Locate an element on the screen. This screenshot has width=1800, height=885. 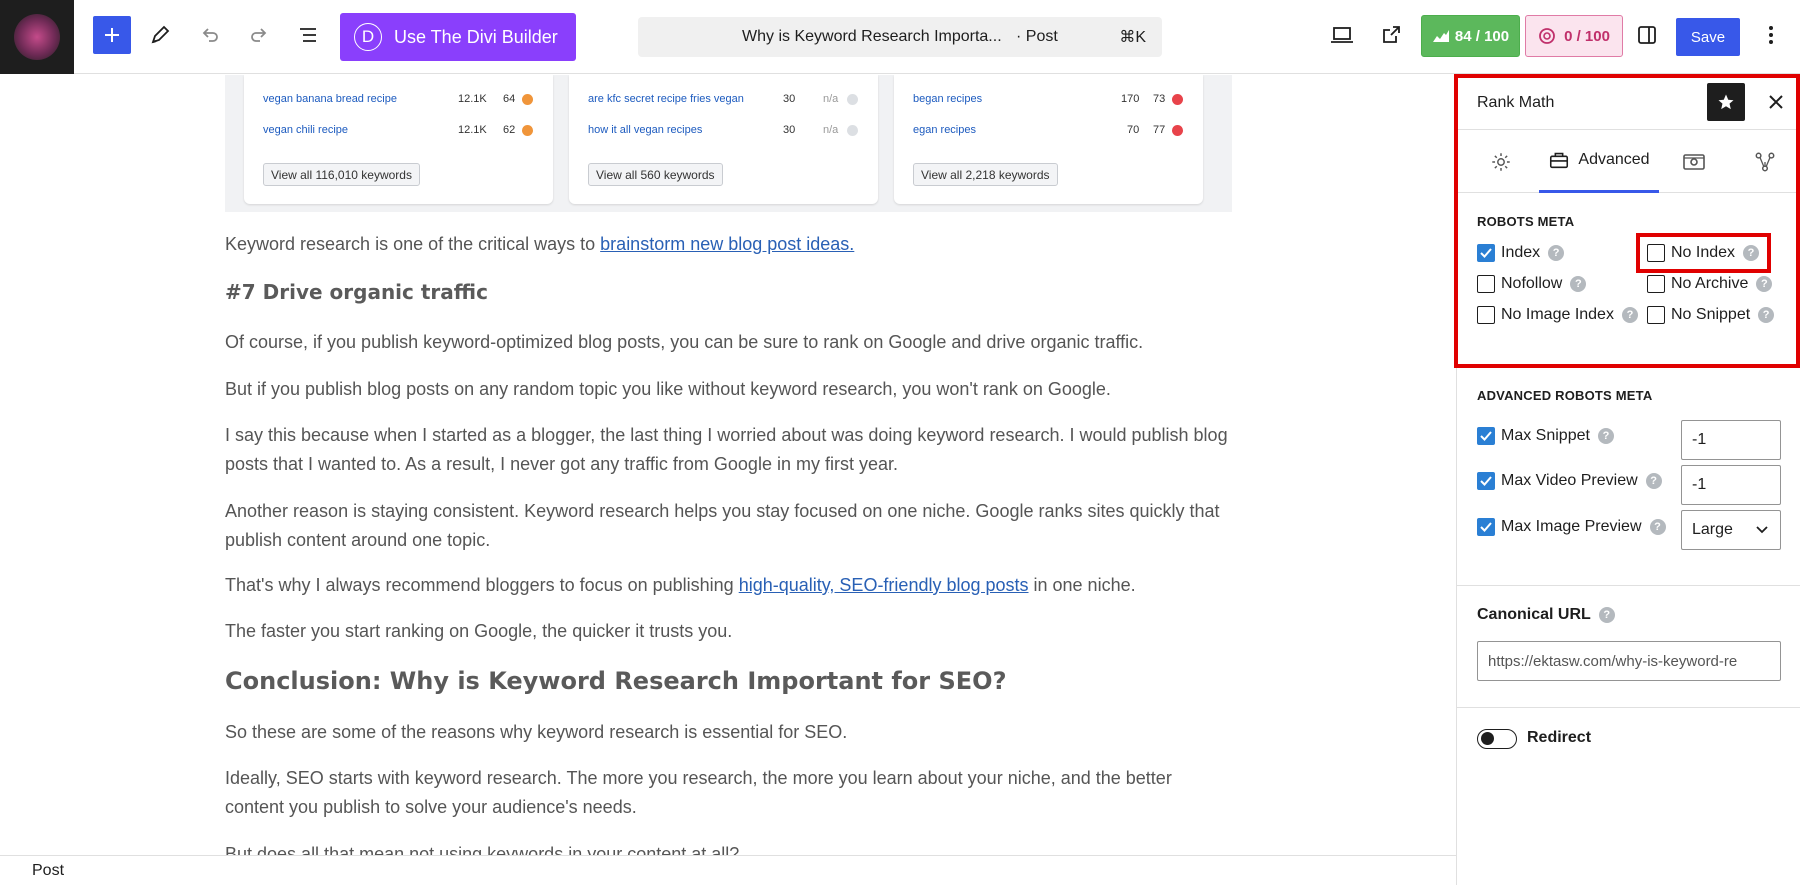
no-archive-checkbox is located at coordinates (1656, 284).